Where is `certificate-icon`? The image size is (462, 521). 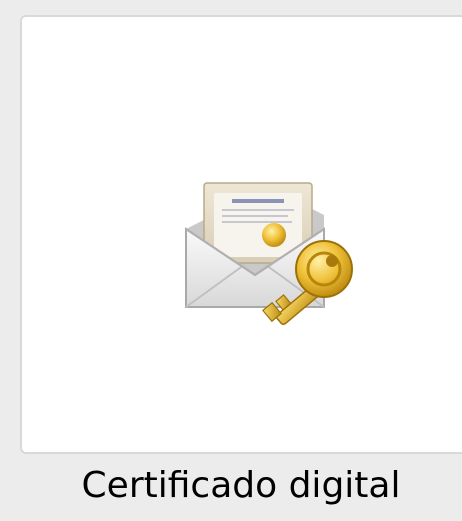
certificate-icon is located at coordinates (269, 252).